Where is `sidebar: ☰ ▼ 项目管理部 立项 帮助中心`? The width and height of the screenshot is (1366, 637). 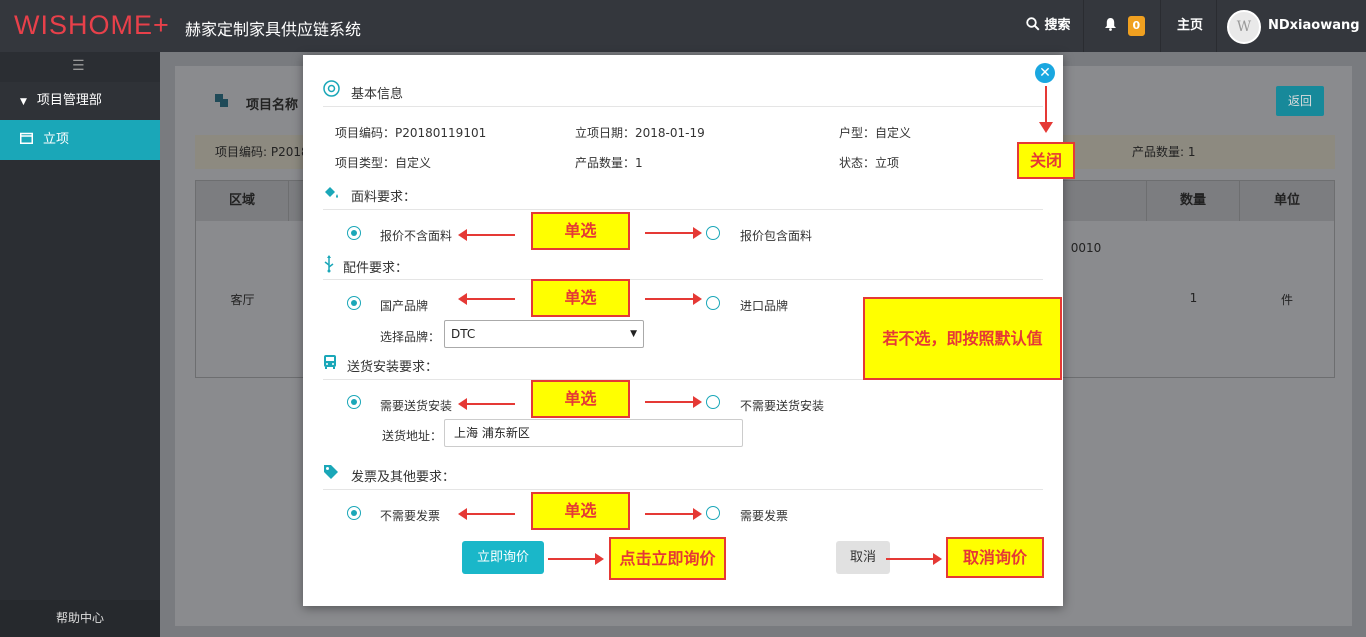
sidebar: ☰ ▼ 项目管理部 立项 帮助中心 is located at coordinates (80, 344).